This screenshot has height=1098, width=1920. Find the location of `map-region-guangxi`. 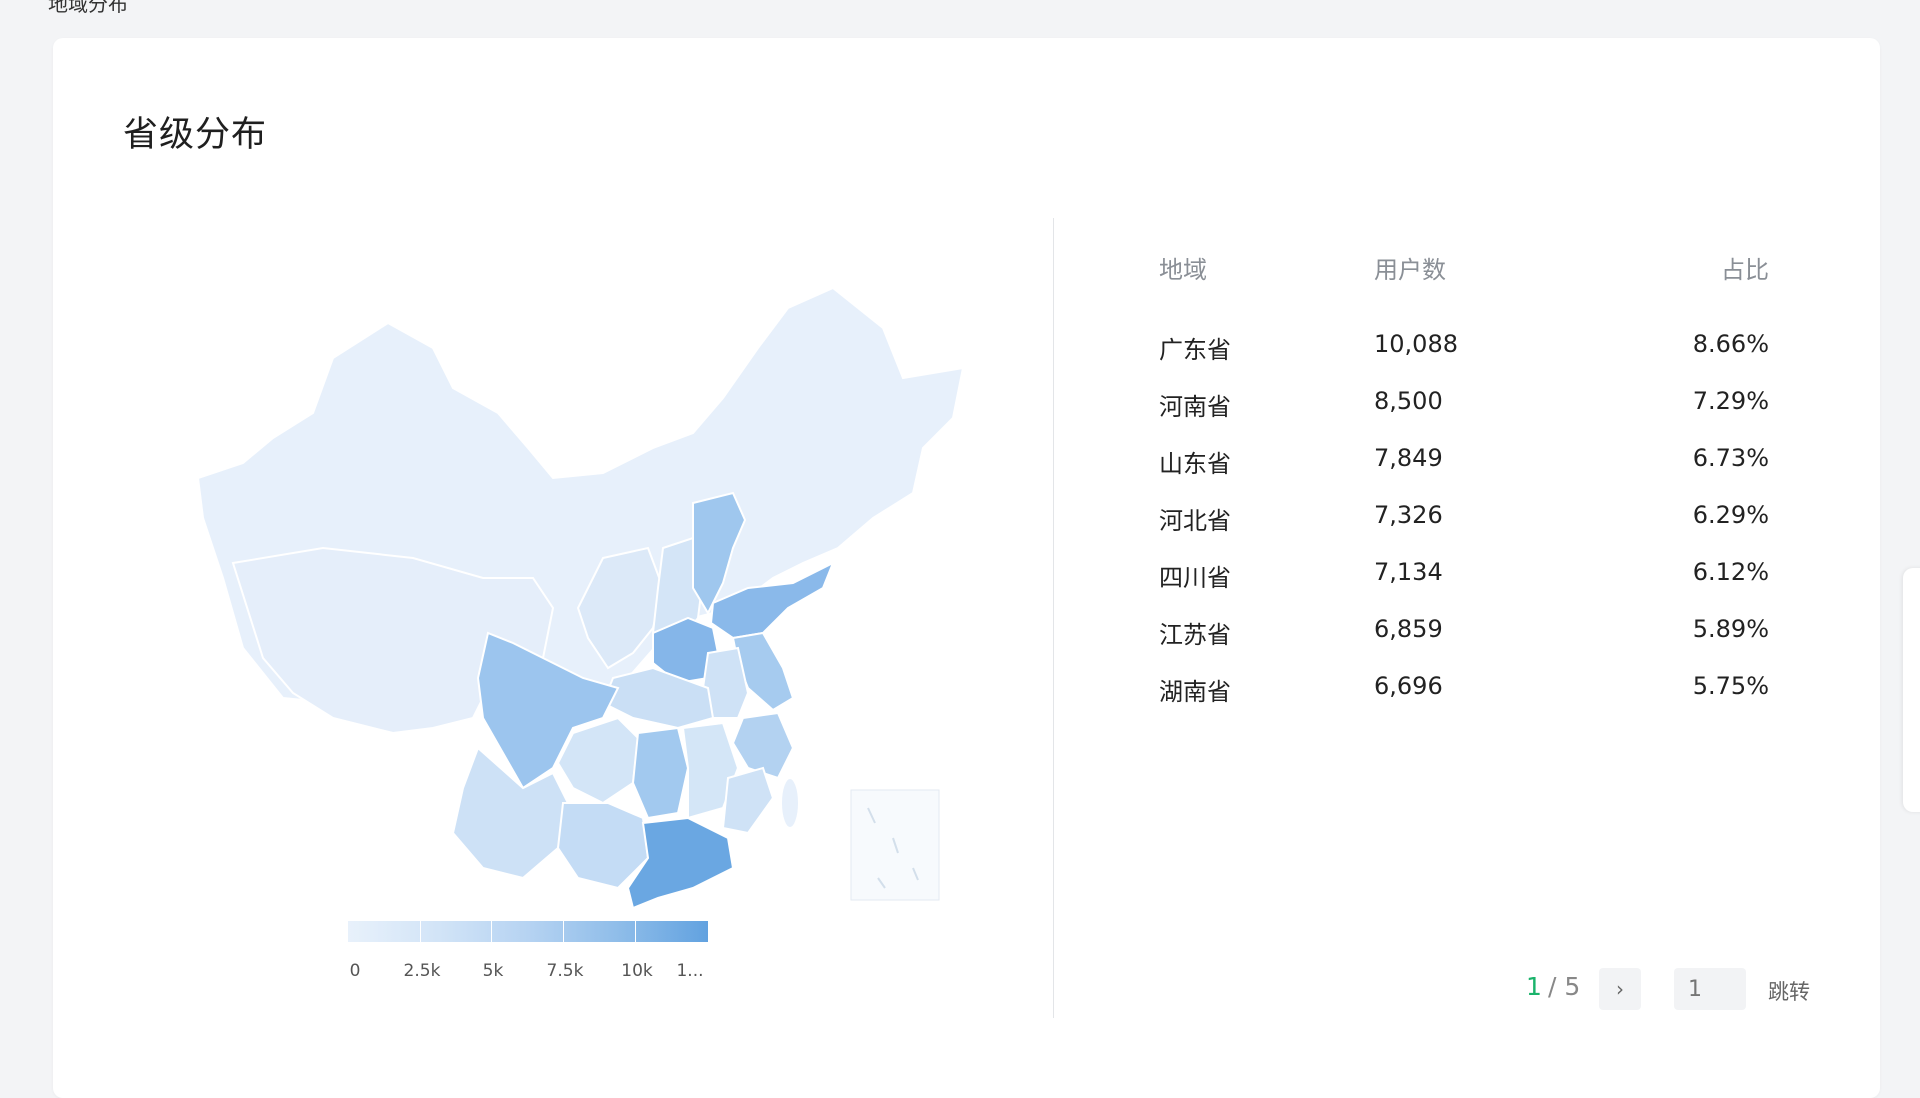

map-region-guangxi is located at coordinates (603, 846).